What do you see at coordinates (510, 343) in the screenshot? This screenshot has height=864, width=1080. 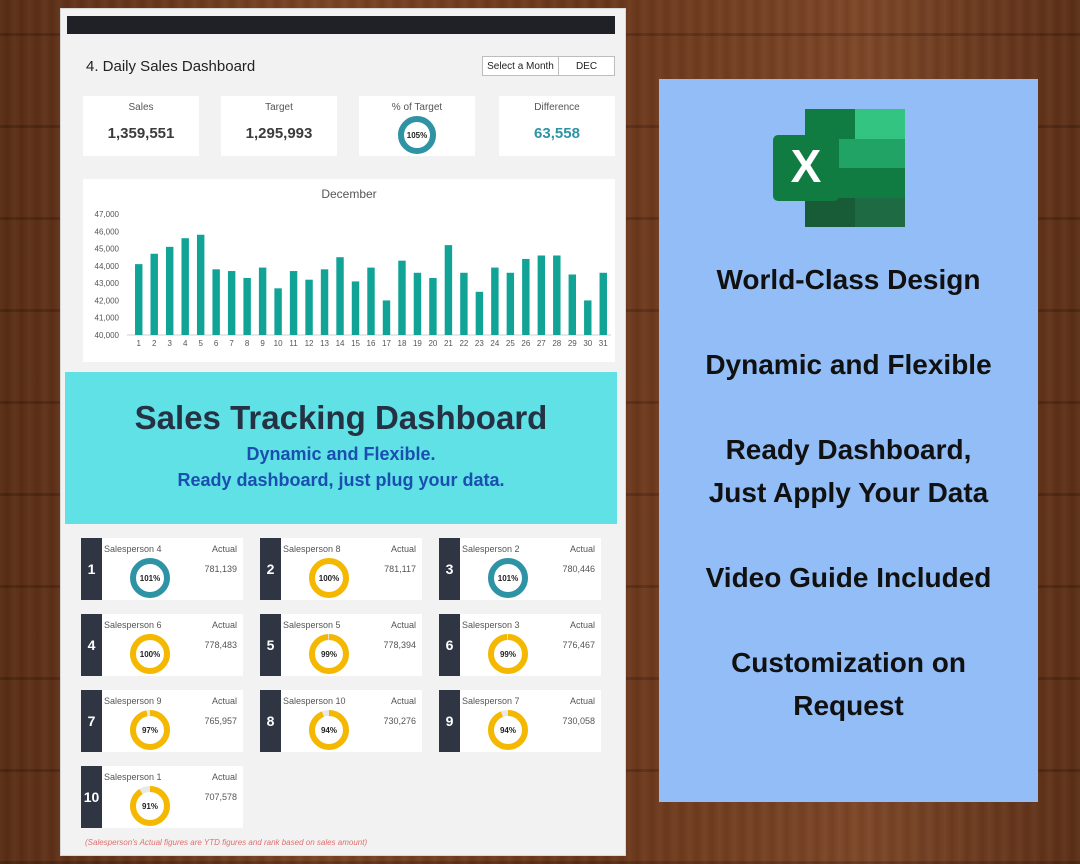 I see `chart-x-tick-label: 25` at bounding box center [510, 343].